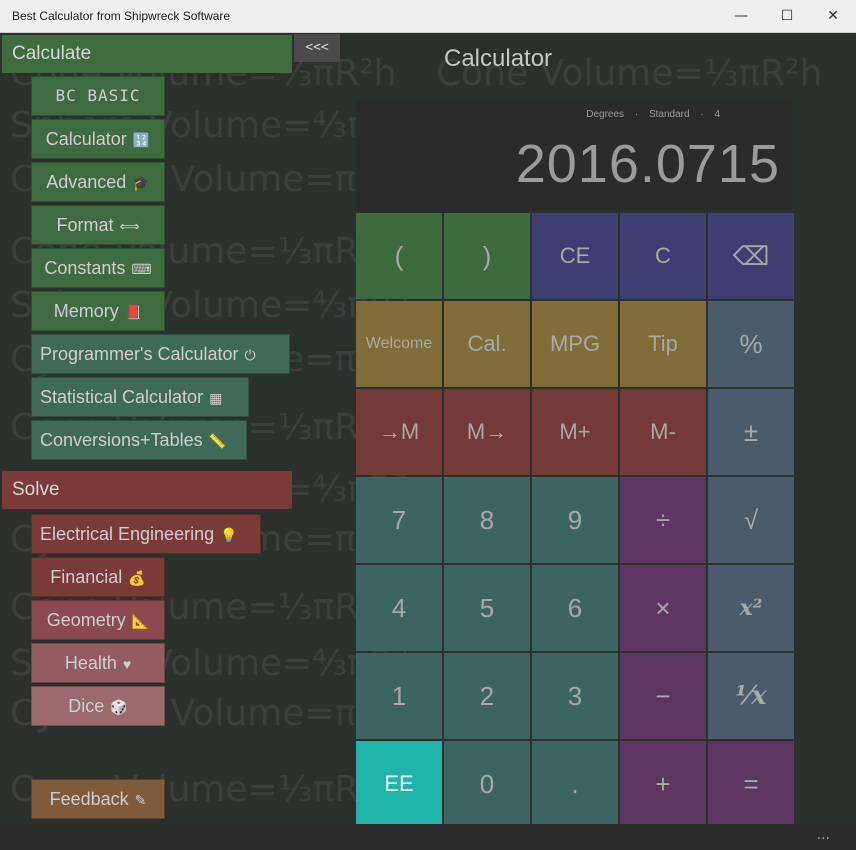 The image size is (856, 850). I want to click on maximize-button: ☐, so click(787, 16).